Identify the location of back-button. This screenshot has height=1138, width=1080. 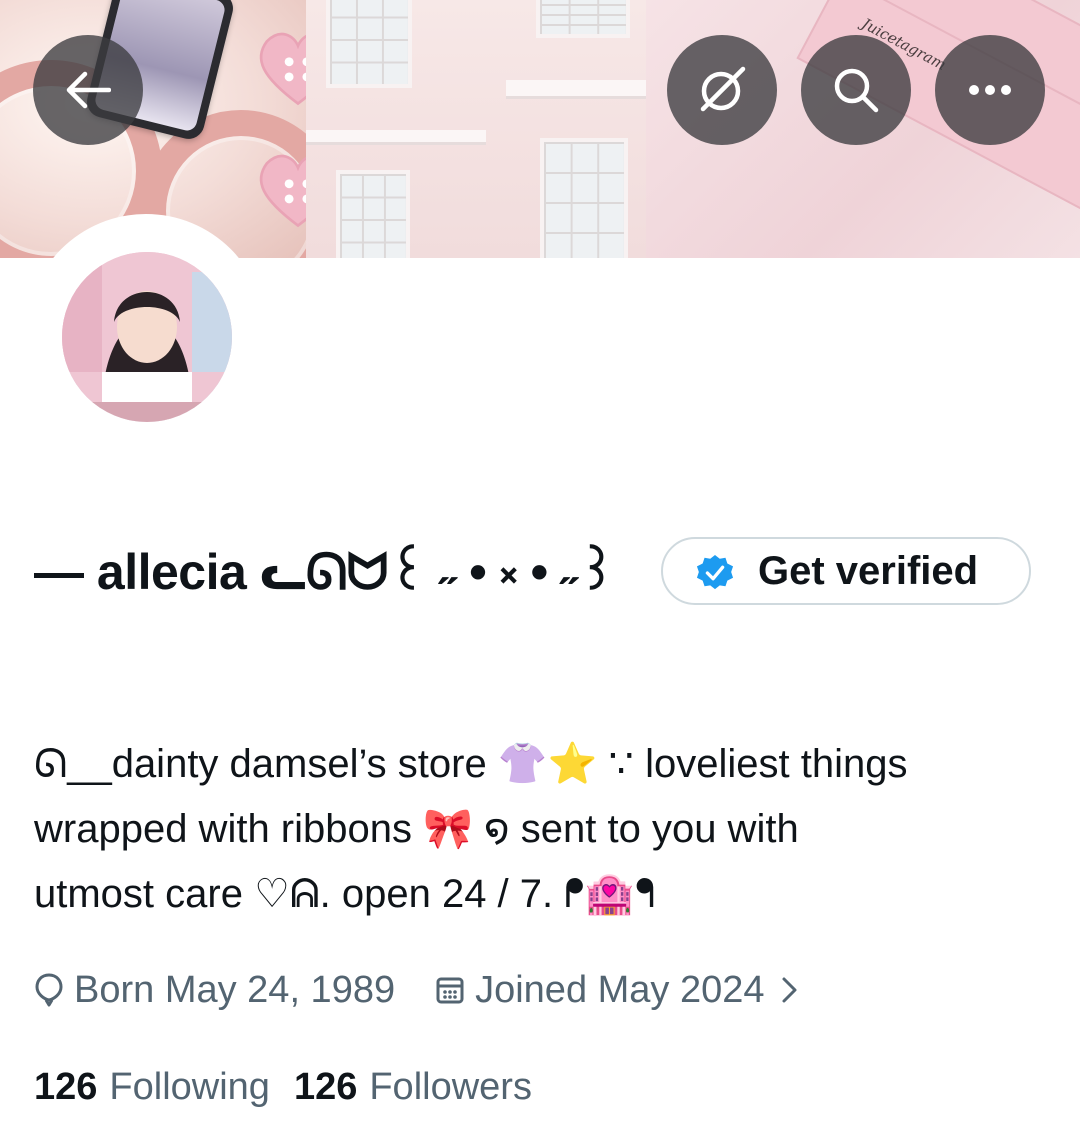
(88, 90).